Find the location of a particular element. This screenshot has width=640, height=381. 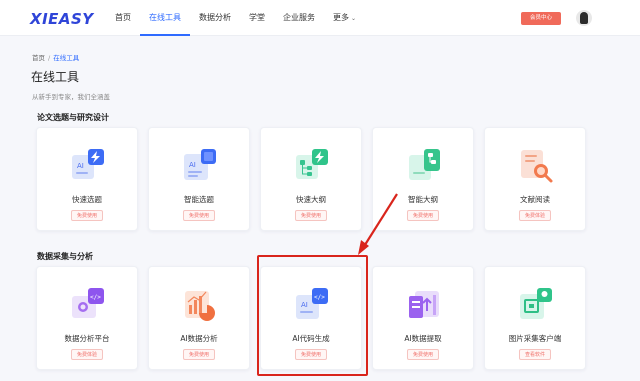

breadcrumb-current: 在线工具 is located at coordinates (66, 58).